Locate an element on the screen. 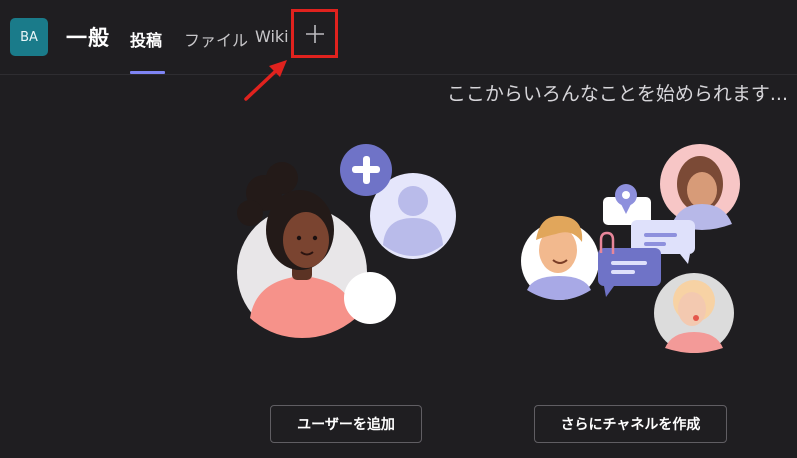 The image size is (797, 458). channels-illustration is located at coordinates (630, 248).